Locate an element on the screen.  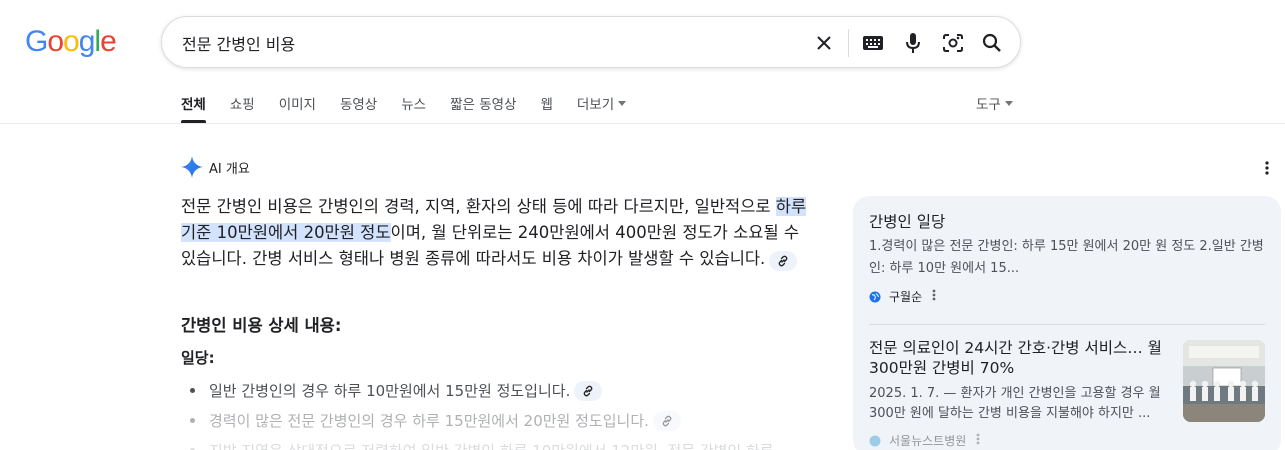
tab-news: 뉴스 is located at coordinates (413, 108).